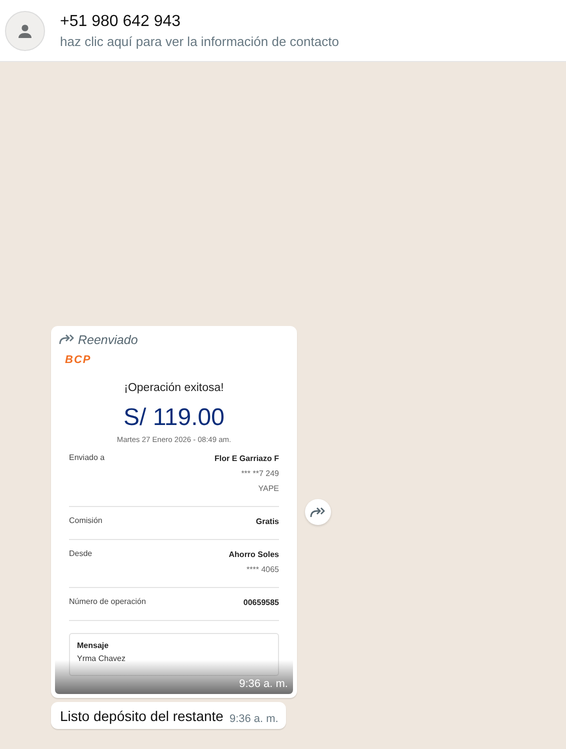 The height and width of the screenshot is (749, 566). Describe the element at coordinates (101, 658) in the screenshot. I see `message-card-text: Yrma Chavez` at that location.